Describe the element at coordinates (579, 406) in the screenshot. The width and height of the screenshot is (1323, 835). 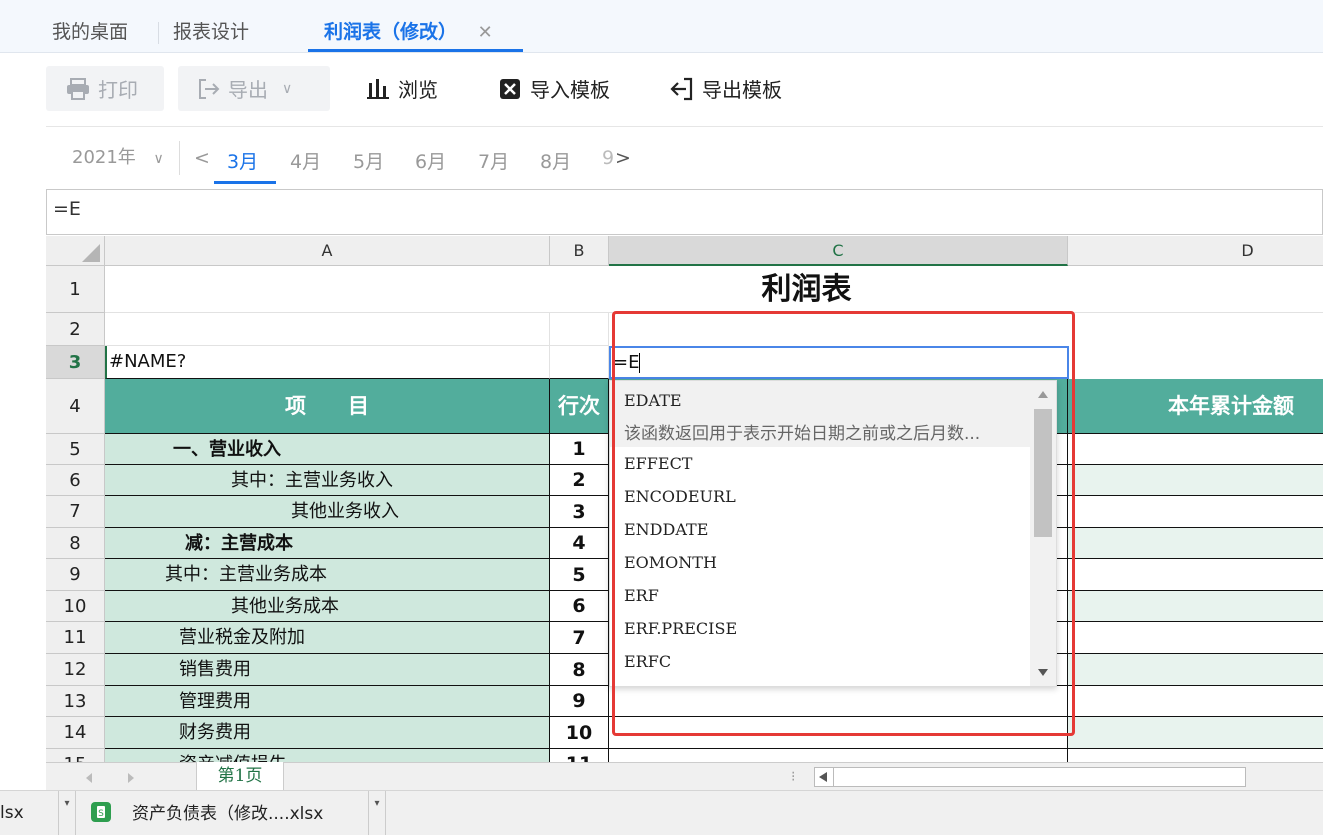
I see `header-line-no: 行次` at that location.